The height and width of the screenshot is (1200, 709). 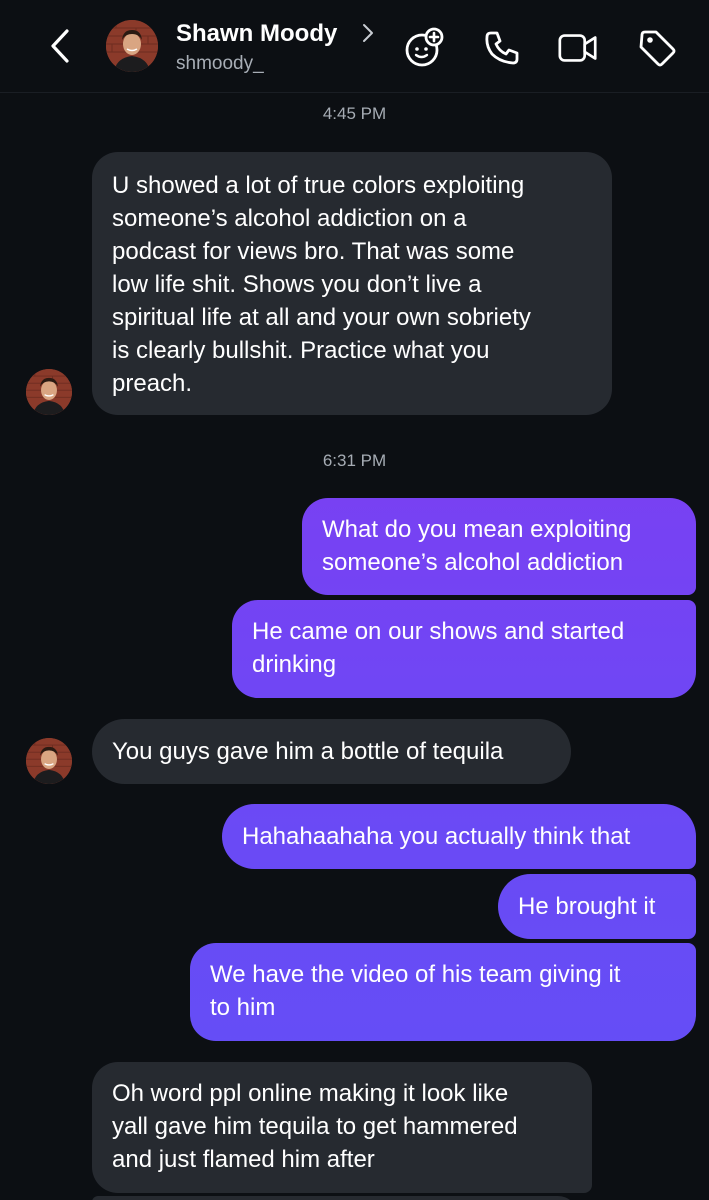 What do you see at coordinates (220, 63) in the screenshot?
I see `contact-username: shmoody_` at bounding box center [220, 63].